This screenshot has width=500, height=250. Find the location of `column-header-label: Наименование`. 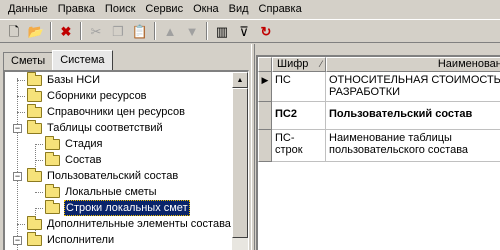

column-header-label: Наименование is located at coordinates (468, 64).